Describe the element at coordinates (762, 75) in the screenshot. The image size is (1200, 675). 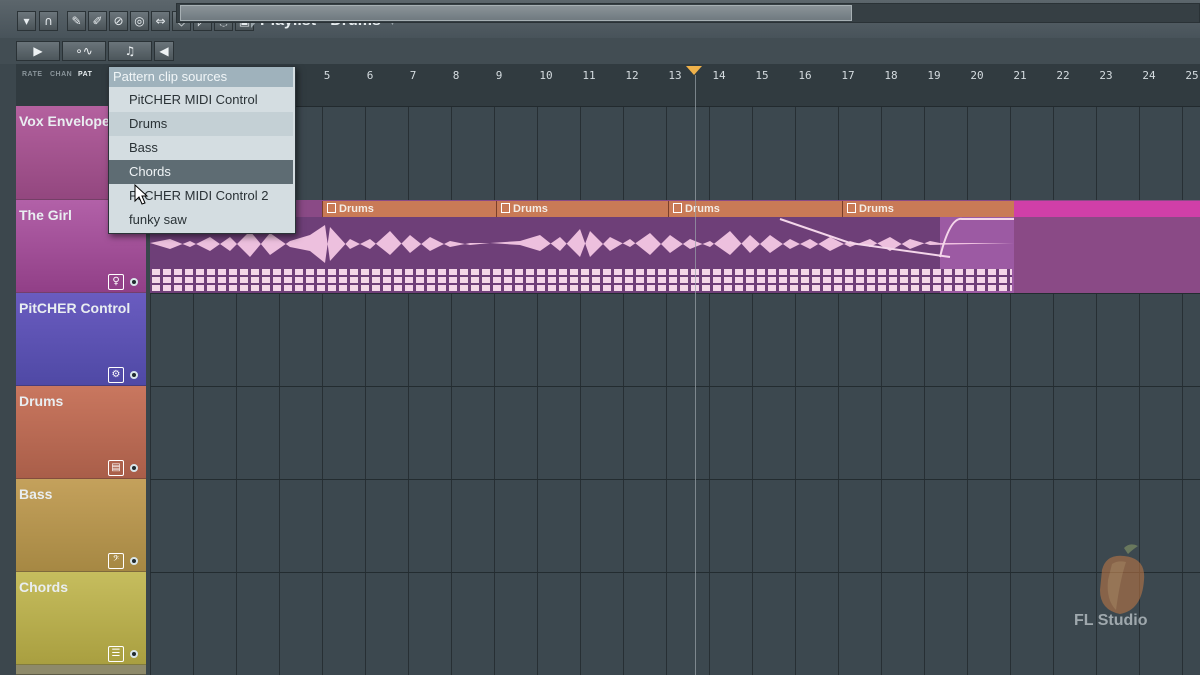
I see `ruler-label: 15` at that location.